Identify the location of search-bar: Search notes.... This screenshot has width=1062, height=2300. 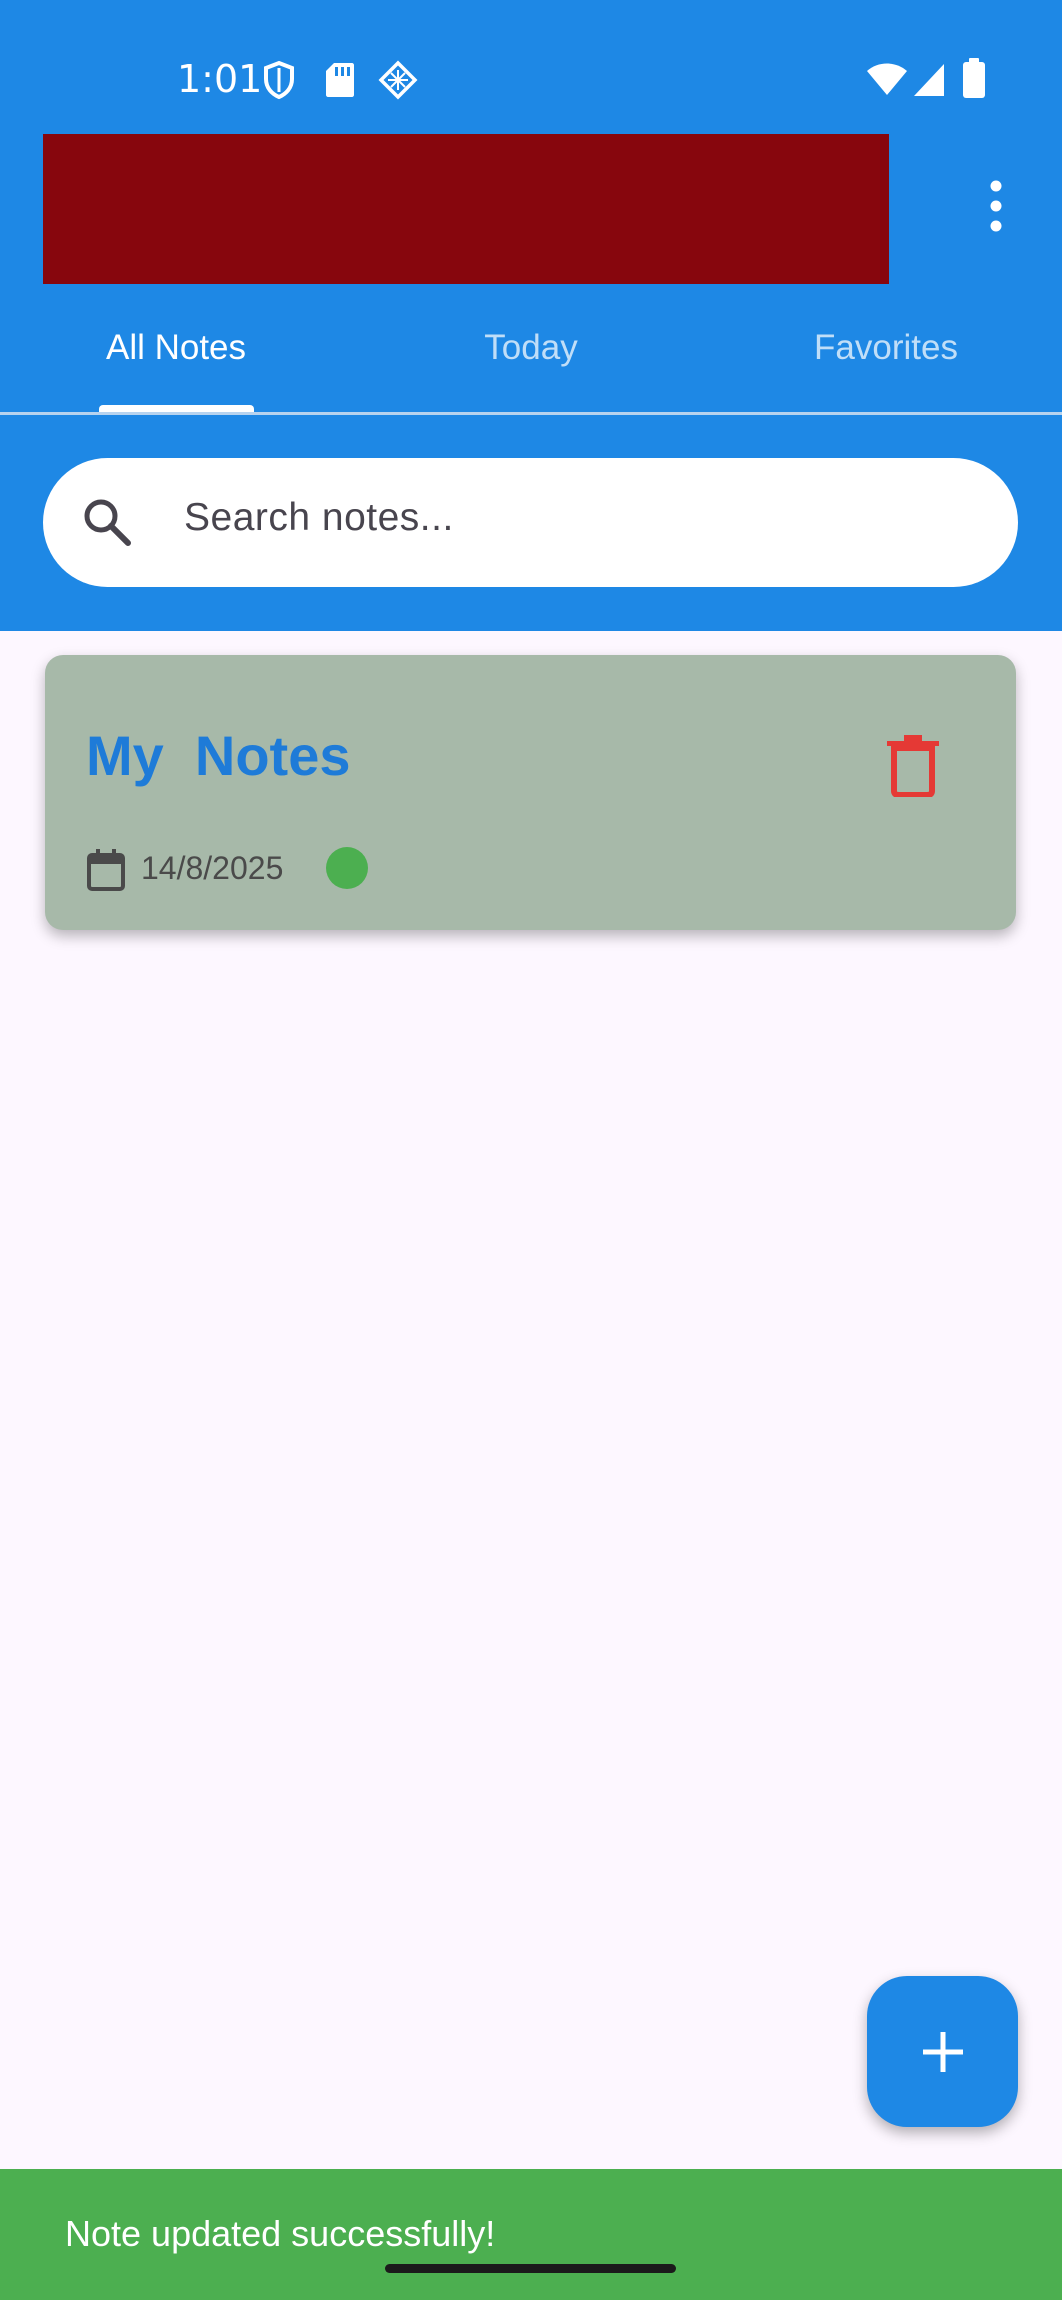
(530, 522).